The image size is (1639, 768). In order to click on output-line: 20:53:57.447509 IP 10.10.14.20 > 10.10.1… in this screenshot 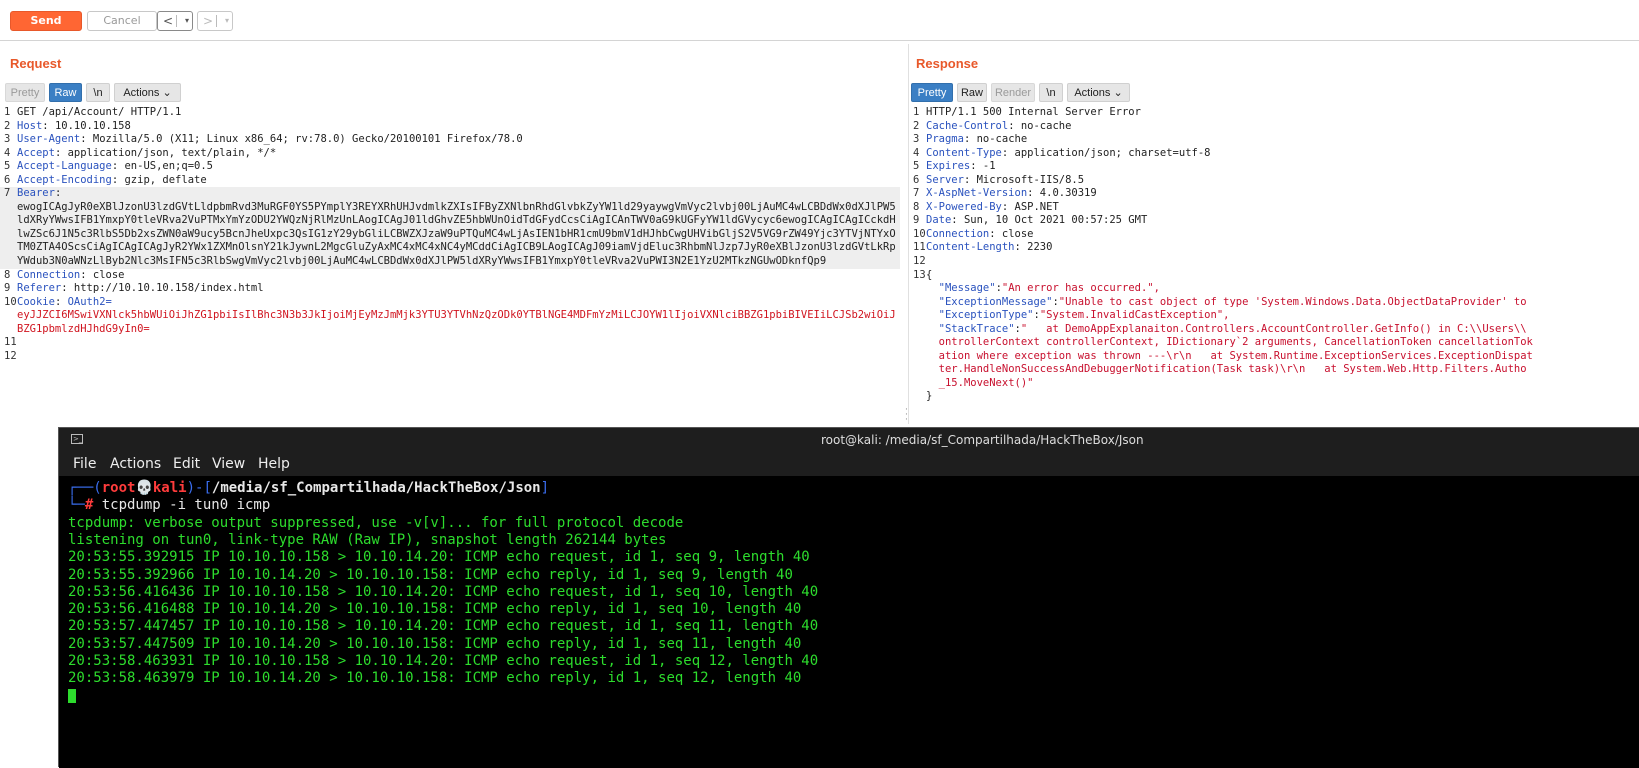, I will do `click(435, 643)`.